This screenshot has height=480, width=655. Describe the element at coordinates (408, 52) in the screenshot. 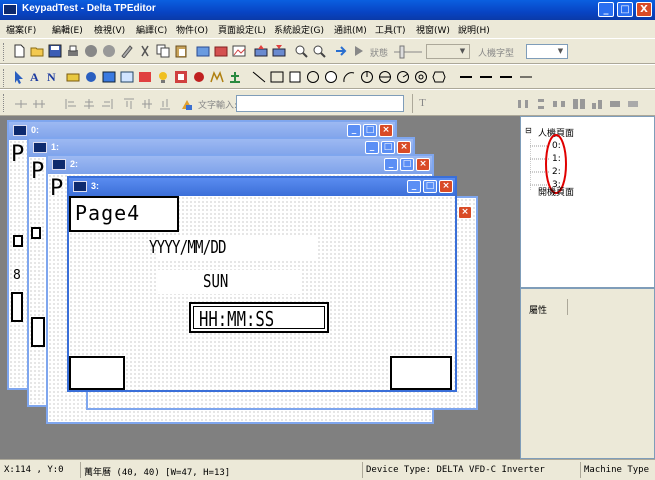

I see `state-slider` at that location.